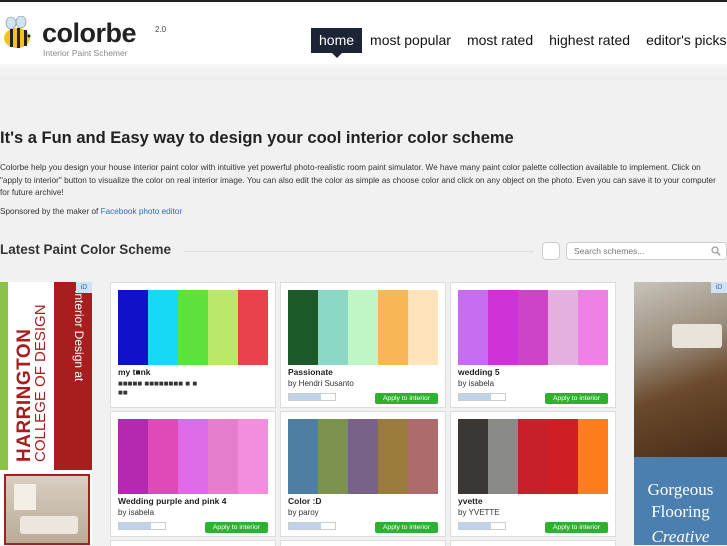 This screenshot has height=546, width=727. Describe the element at coordinates (49, 525) in the screenshot. I see `ad-photo-sofa` at that location.